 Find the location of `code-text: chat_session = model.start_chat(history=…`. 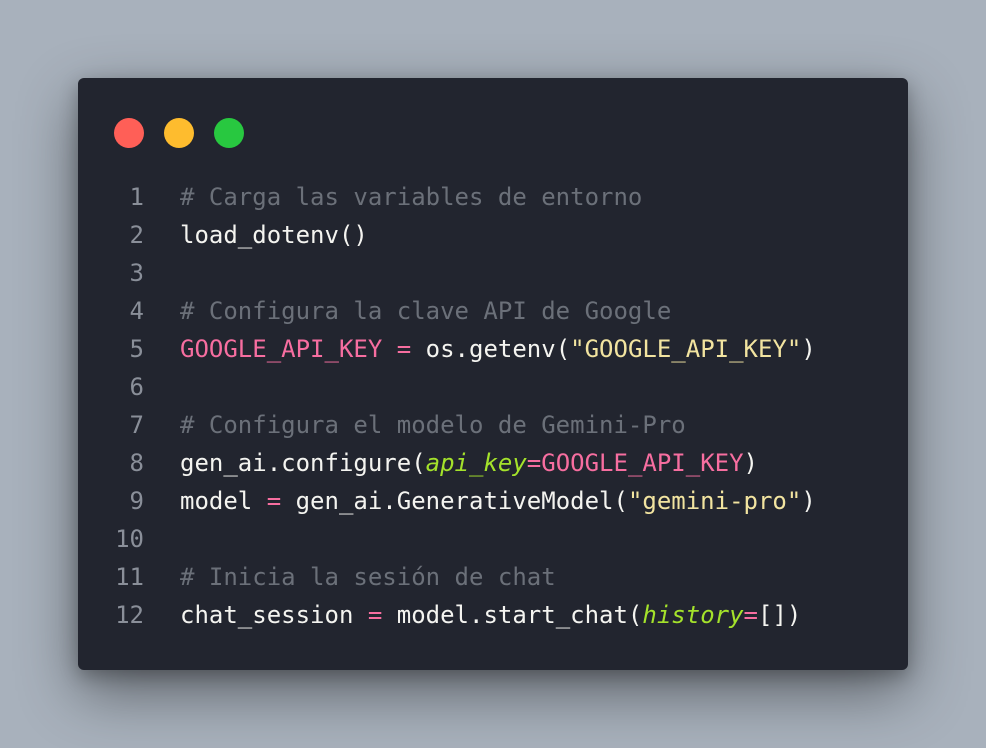

code-text: chat_session = model.start_chat(history=… is located at coordinates (490, 615).